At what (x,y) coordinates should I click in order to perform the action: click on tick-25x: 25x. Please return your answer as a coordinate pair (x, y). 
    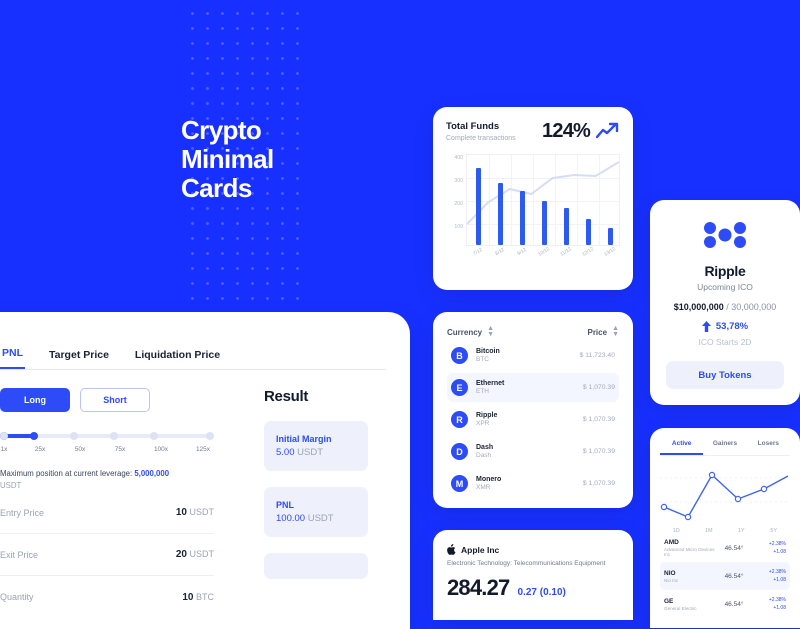
    Looking at the image, I should click on (40, 449).